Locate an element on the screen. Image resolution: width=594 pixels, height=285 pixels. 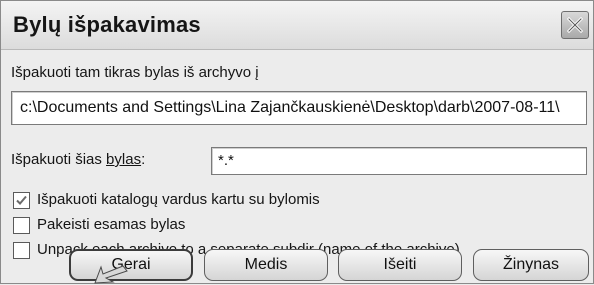
extract-to-label: Išpakuoti tam tikras bylas iš archyvo į is located at coordinates (135, 72).